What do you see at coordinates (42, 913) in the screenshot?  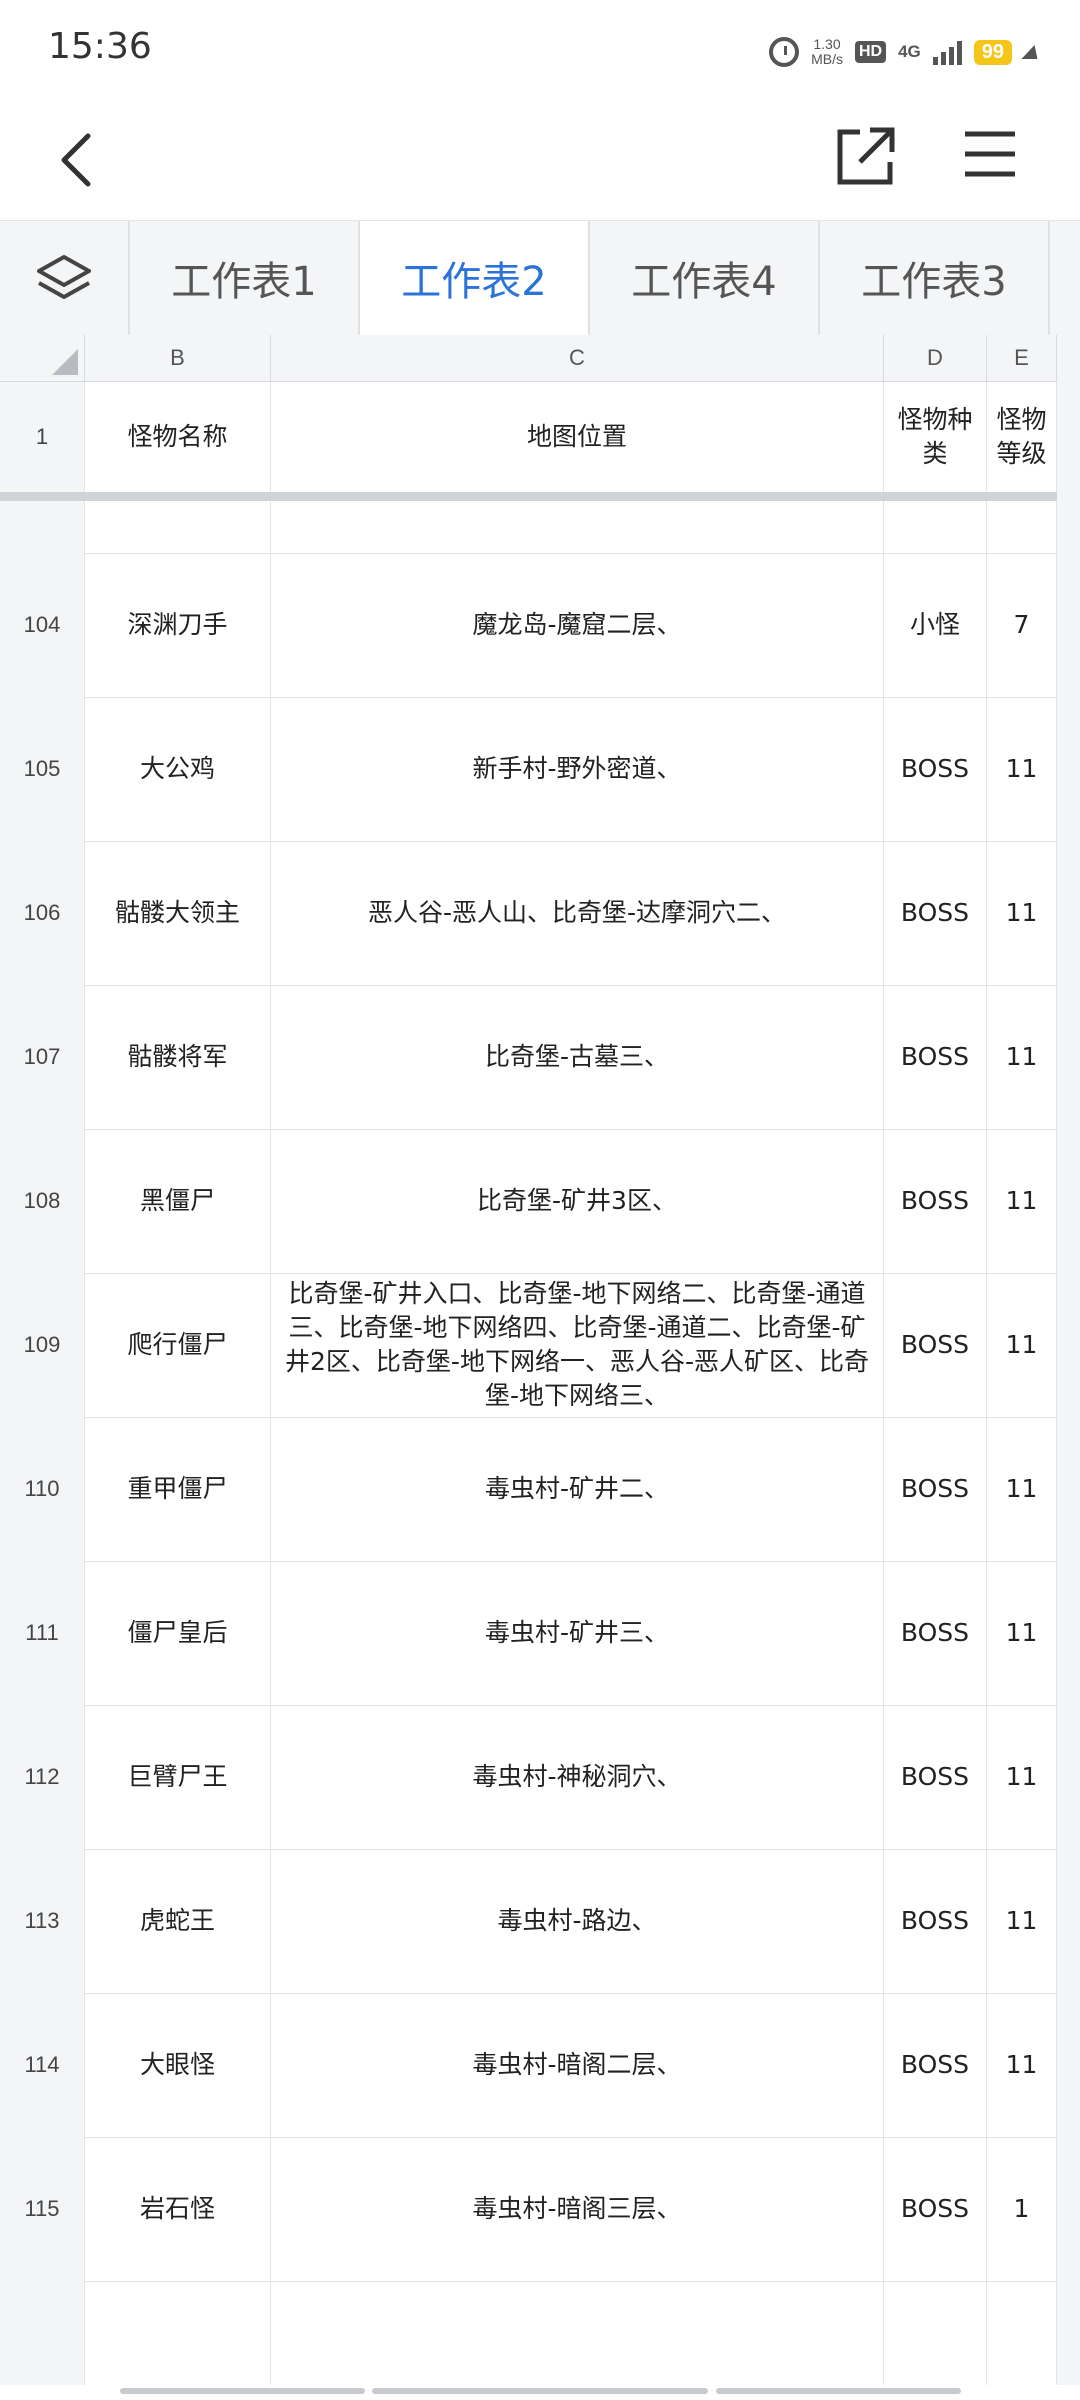 I see `row-number: 106` at bounding box center [42, 913].